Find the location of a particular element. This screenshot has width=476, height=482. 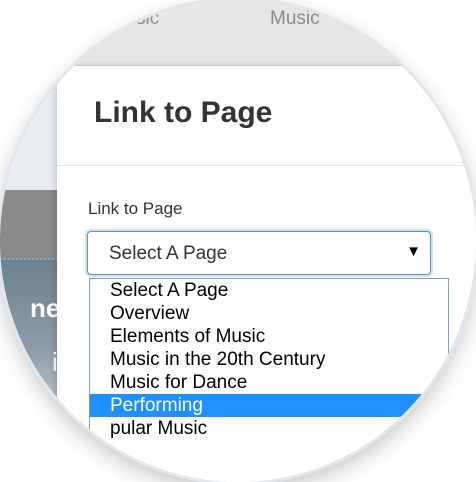

background-tab: r Music is located at coordinates (128, 19).